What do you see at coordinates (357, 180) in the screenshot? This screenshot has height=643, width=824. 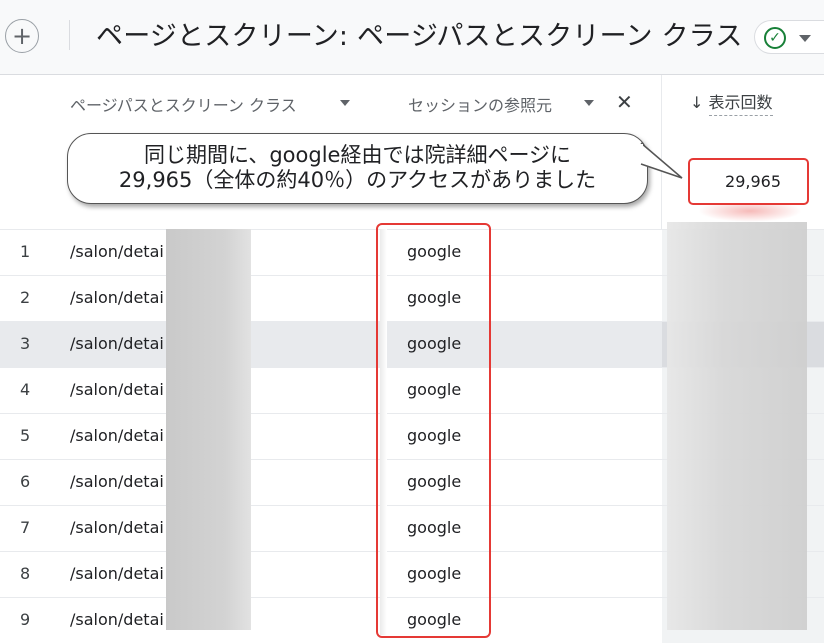 I see `callout-line-2: 29,965（全体の約40％）のアクセスがありました` at bounding box center [357, 180].